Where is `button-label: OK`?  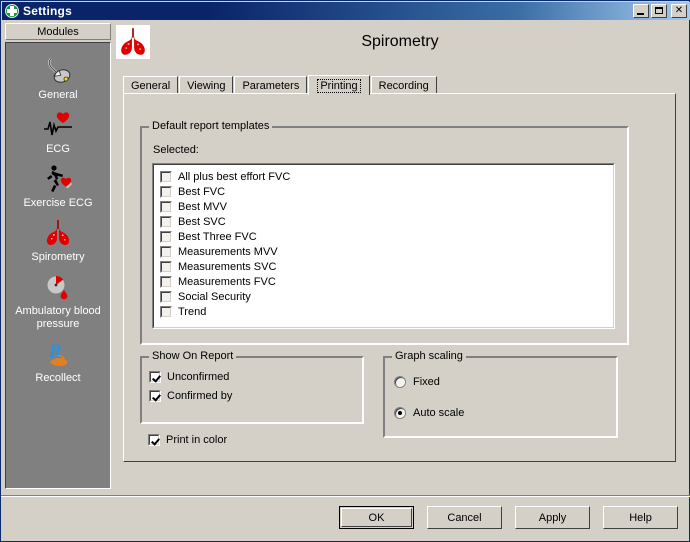
button-label: OK is located at coordinates (376, 517).